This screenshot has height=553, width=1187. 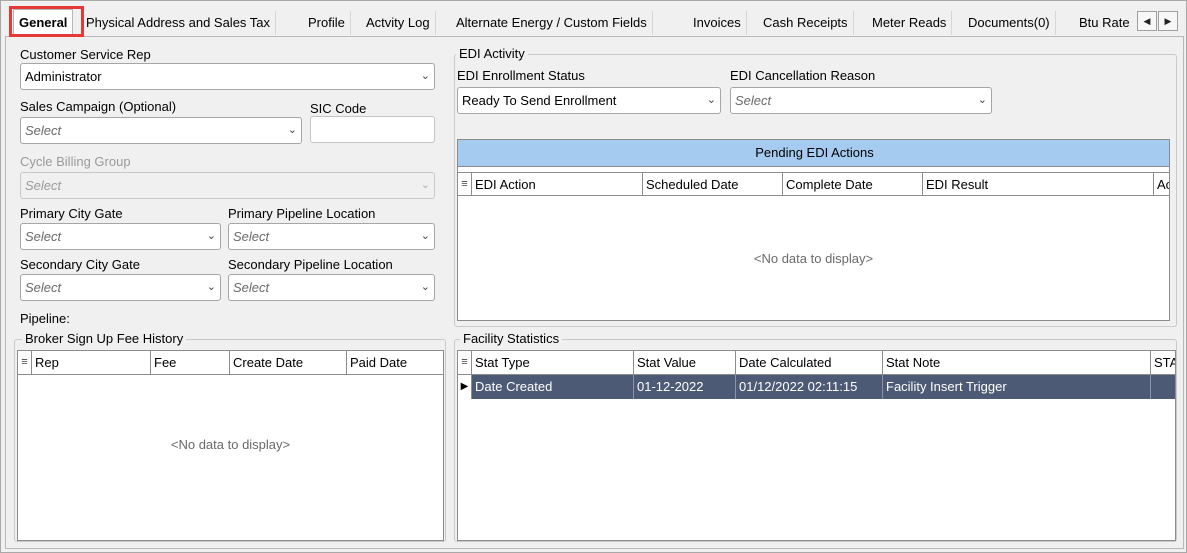 I want to click on facility-statistics-title: Facility Statistics, so click(x=511, y=338).